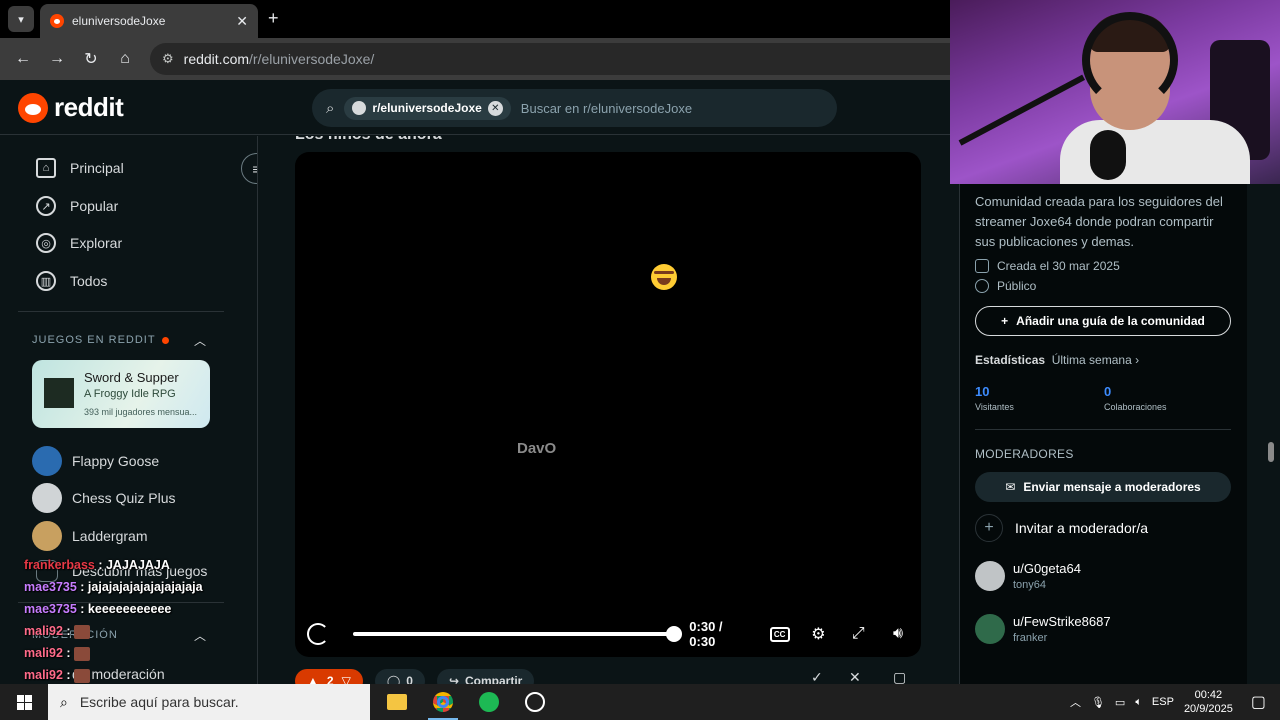 Image resolution: width=1280 pixels, height=720 pixels. I want to click on chevron-up-icon: ︿, so click(200, 340).